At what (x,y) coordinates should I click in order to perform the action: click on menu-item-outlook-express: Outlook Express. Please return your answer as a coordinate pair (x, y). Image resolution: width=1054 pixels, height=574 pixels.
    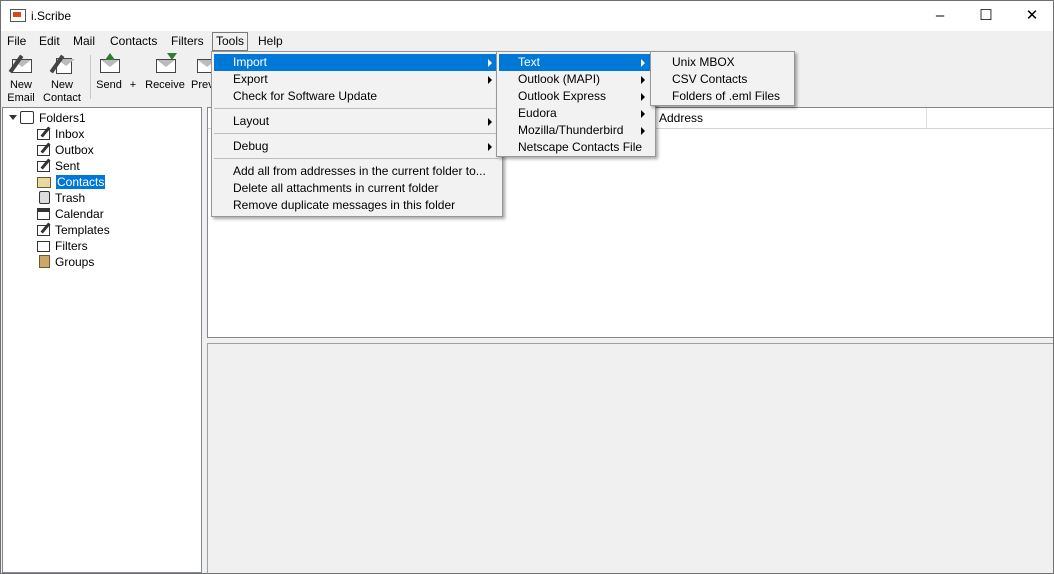
    Looking at the image, I should click on (575, 96).